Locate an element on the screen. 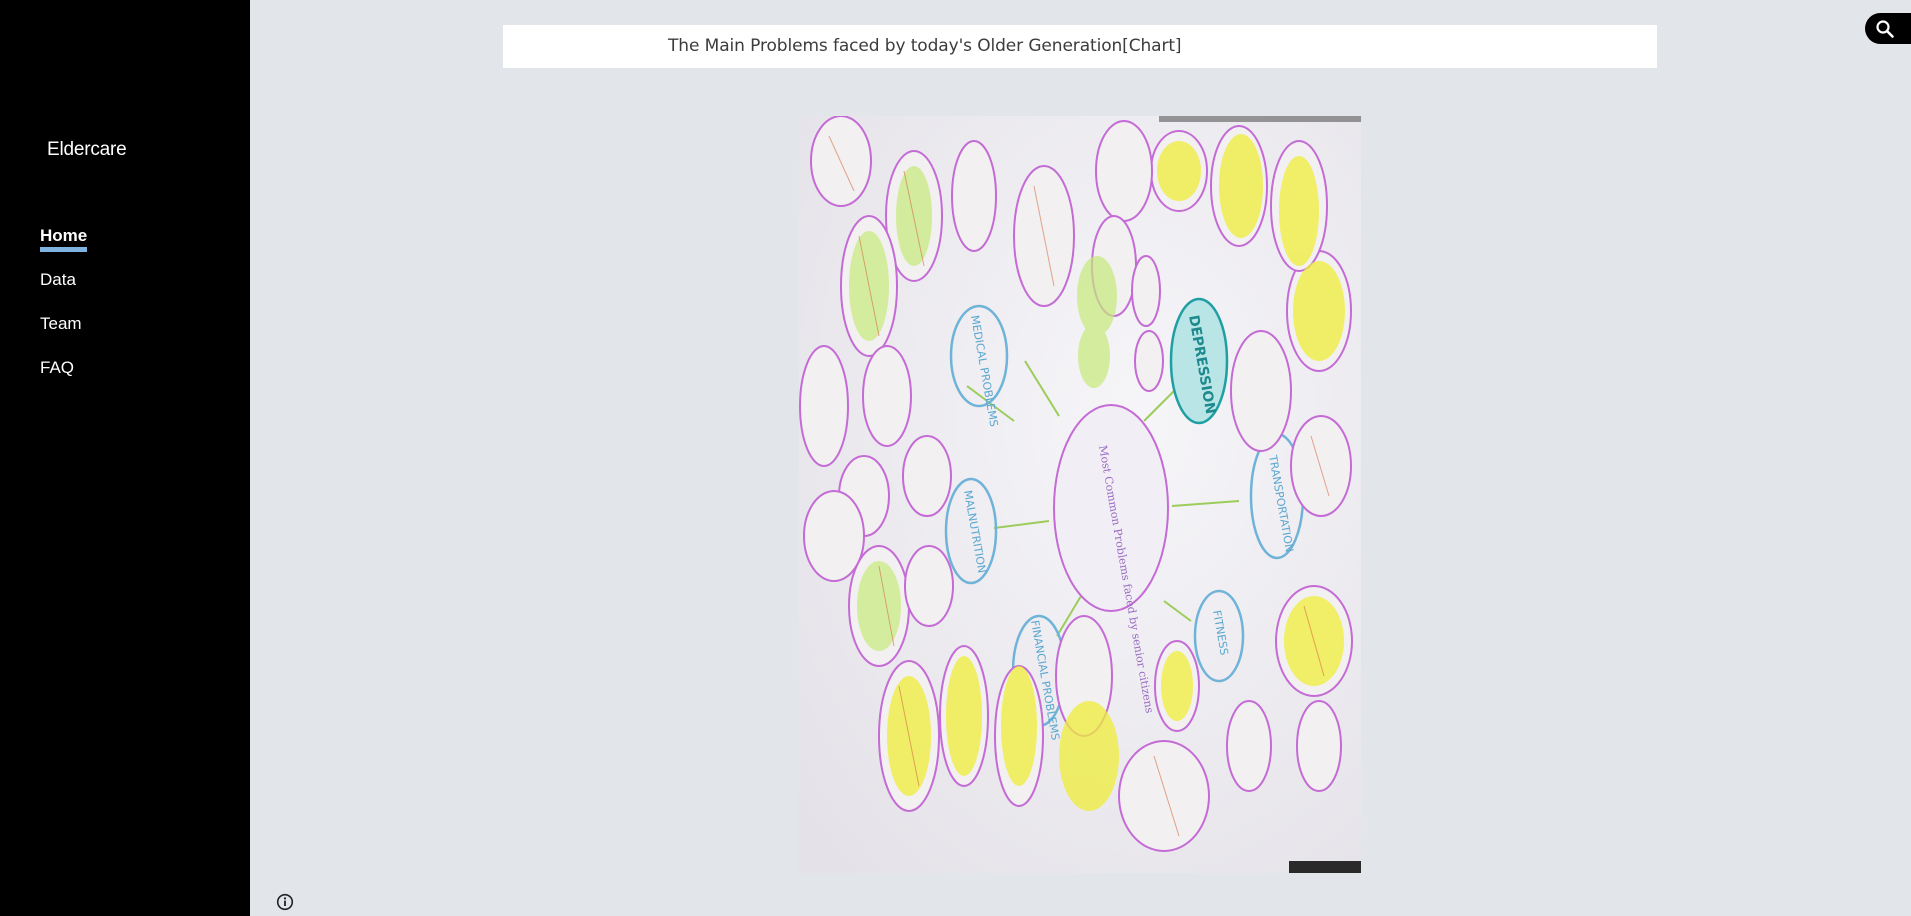 The width and height of the screenshot is (1911, 916). info-icon is located at coordinates (285, 904).